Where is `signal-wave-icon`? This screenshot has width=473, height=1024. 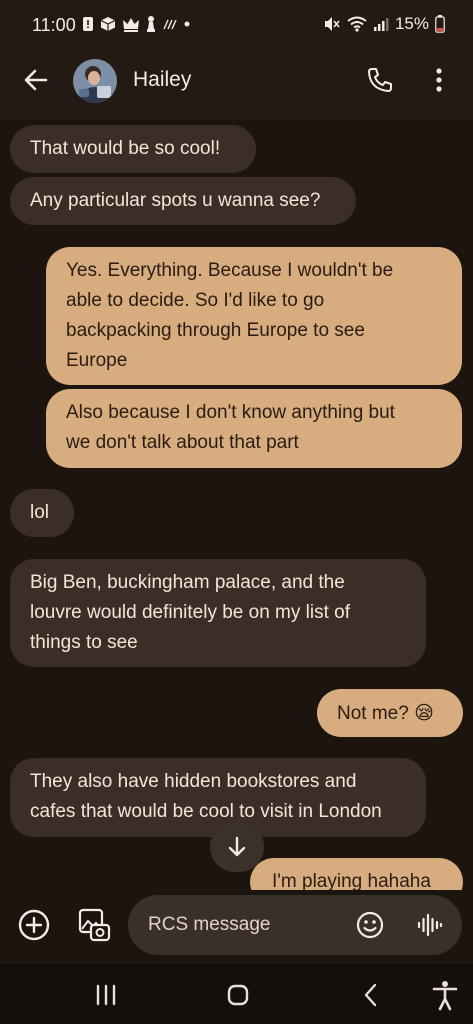 signal-wave-icon is located at coordinates (170, 24).